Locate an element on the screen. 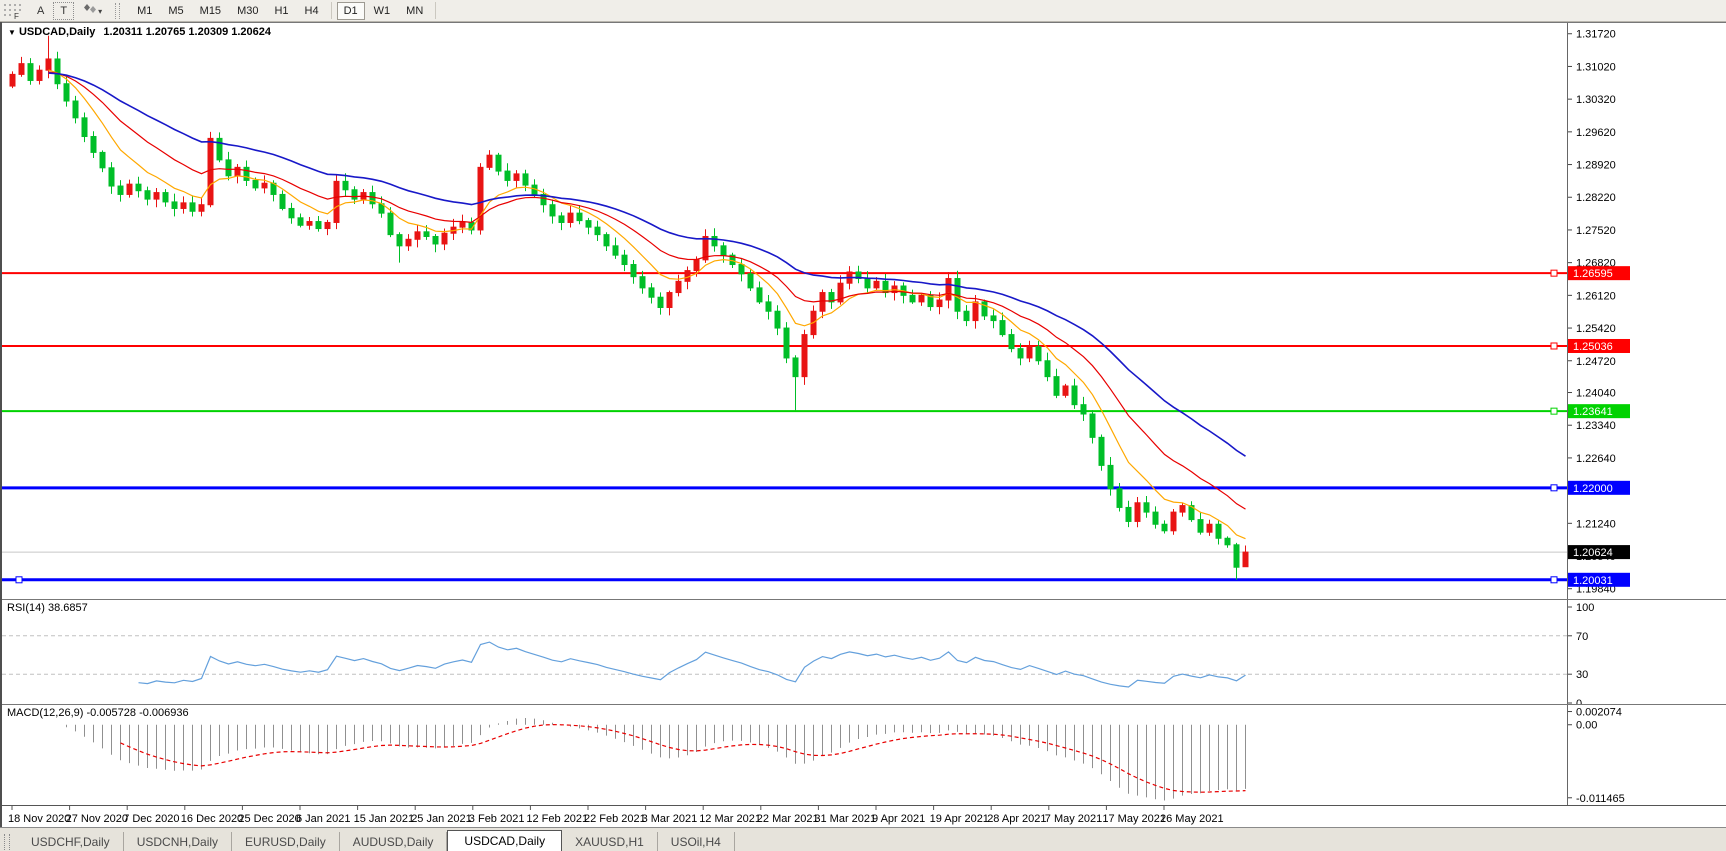 The width and height of the screenshot is (1726, 851). timeframe-m15: M15 is located at coordinates (210, 11).